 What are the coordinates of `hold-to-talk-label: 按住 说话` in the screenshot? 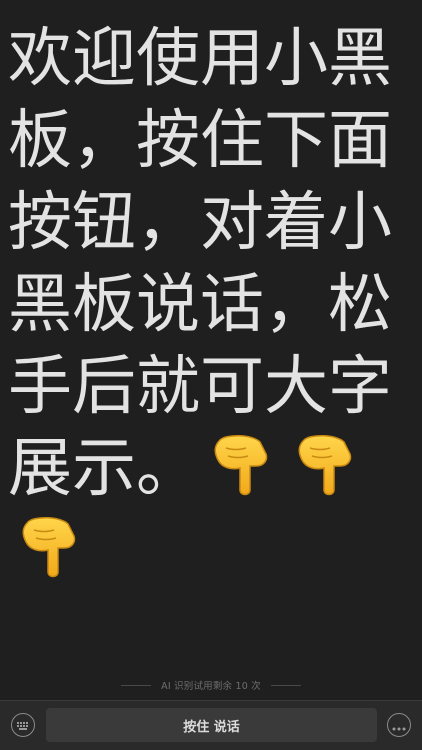 It's located at (211, 727).